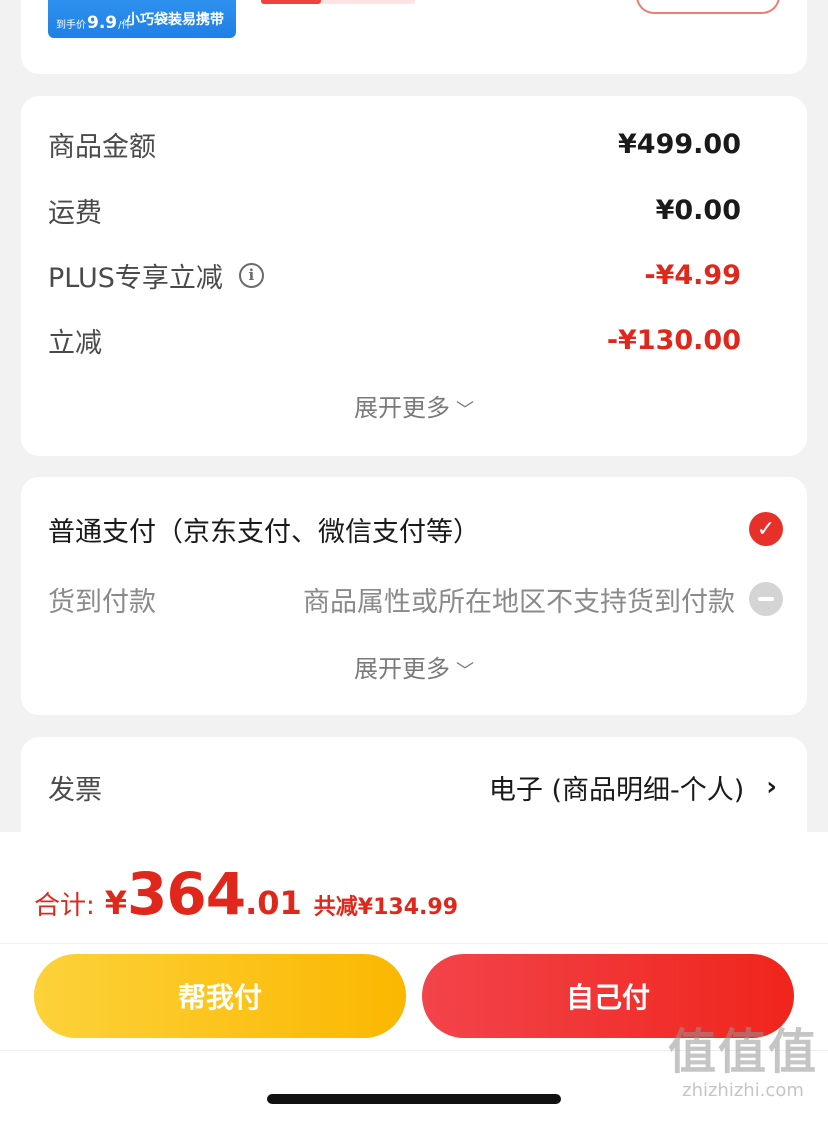  What do you see at coordinates (673, 340) in the screenshot?
I see `amount-value: -¥130.00` at bounding box center [673, 340].